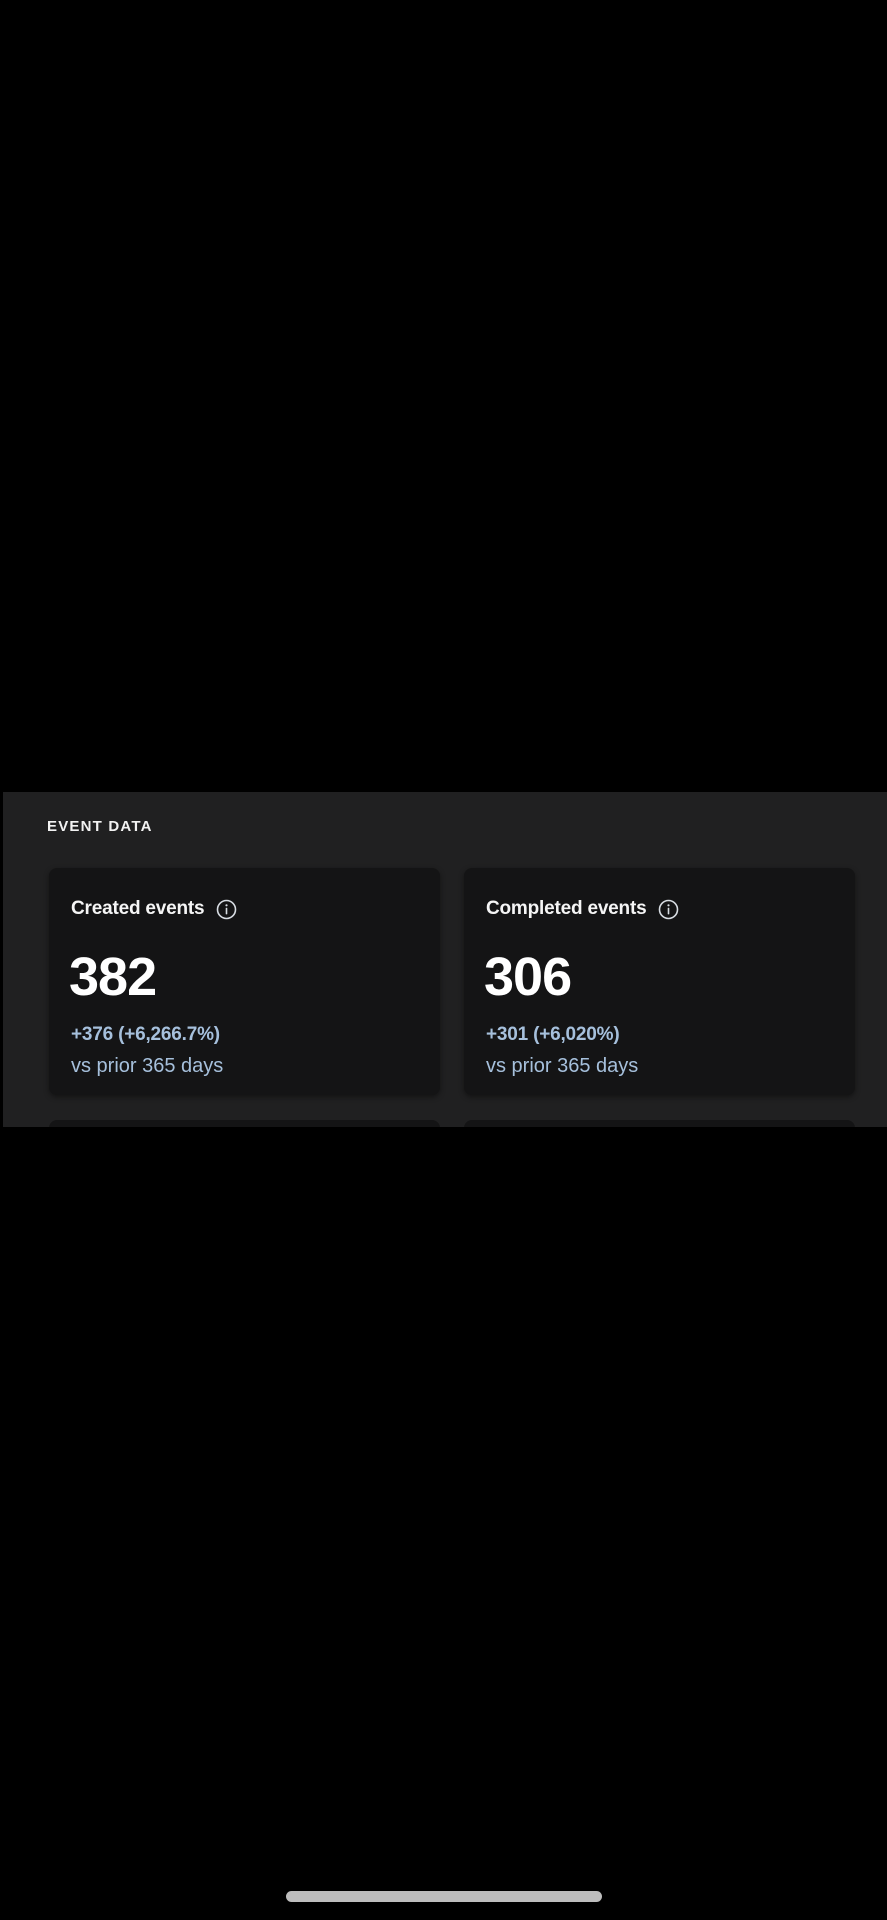 Image resolution: width=887 pixels, height=1920 pixels. Describe the element at coordinates (566, 908) in the screenshot. I see `card-label: Completed events` at that location.